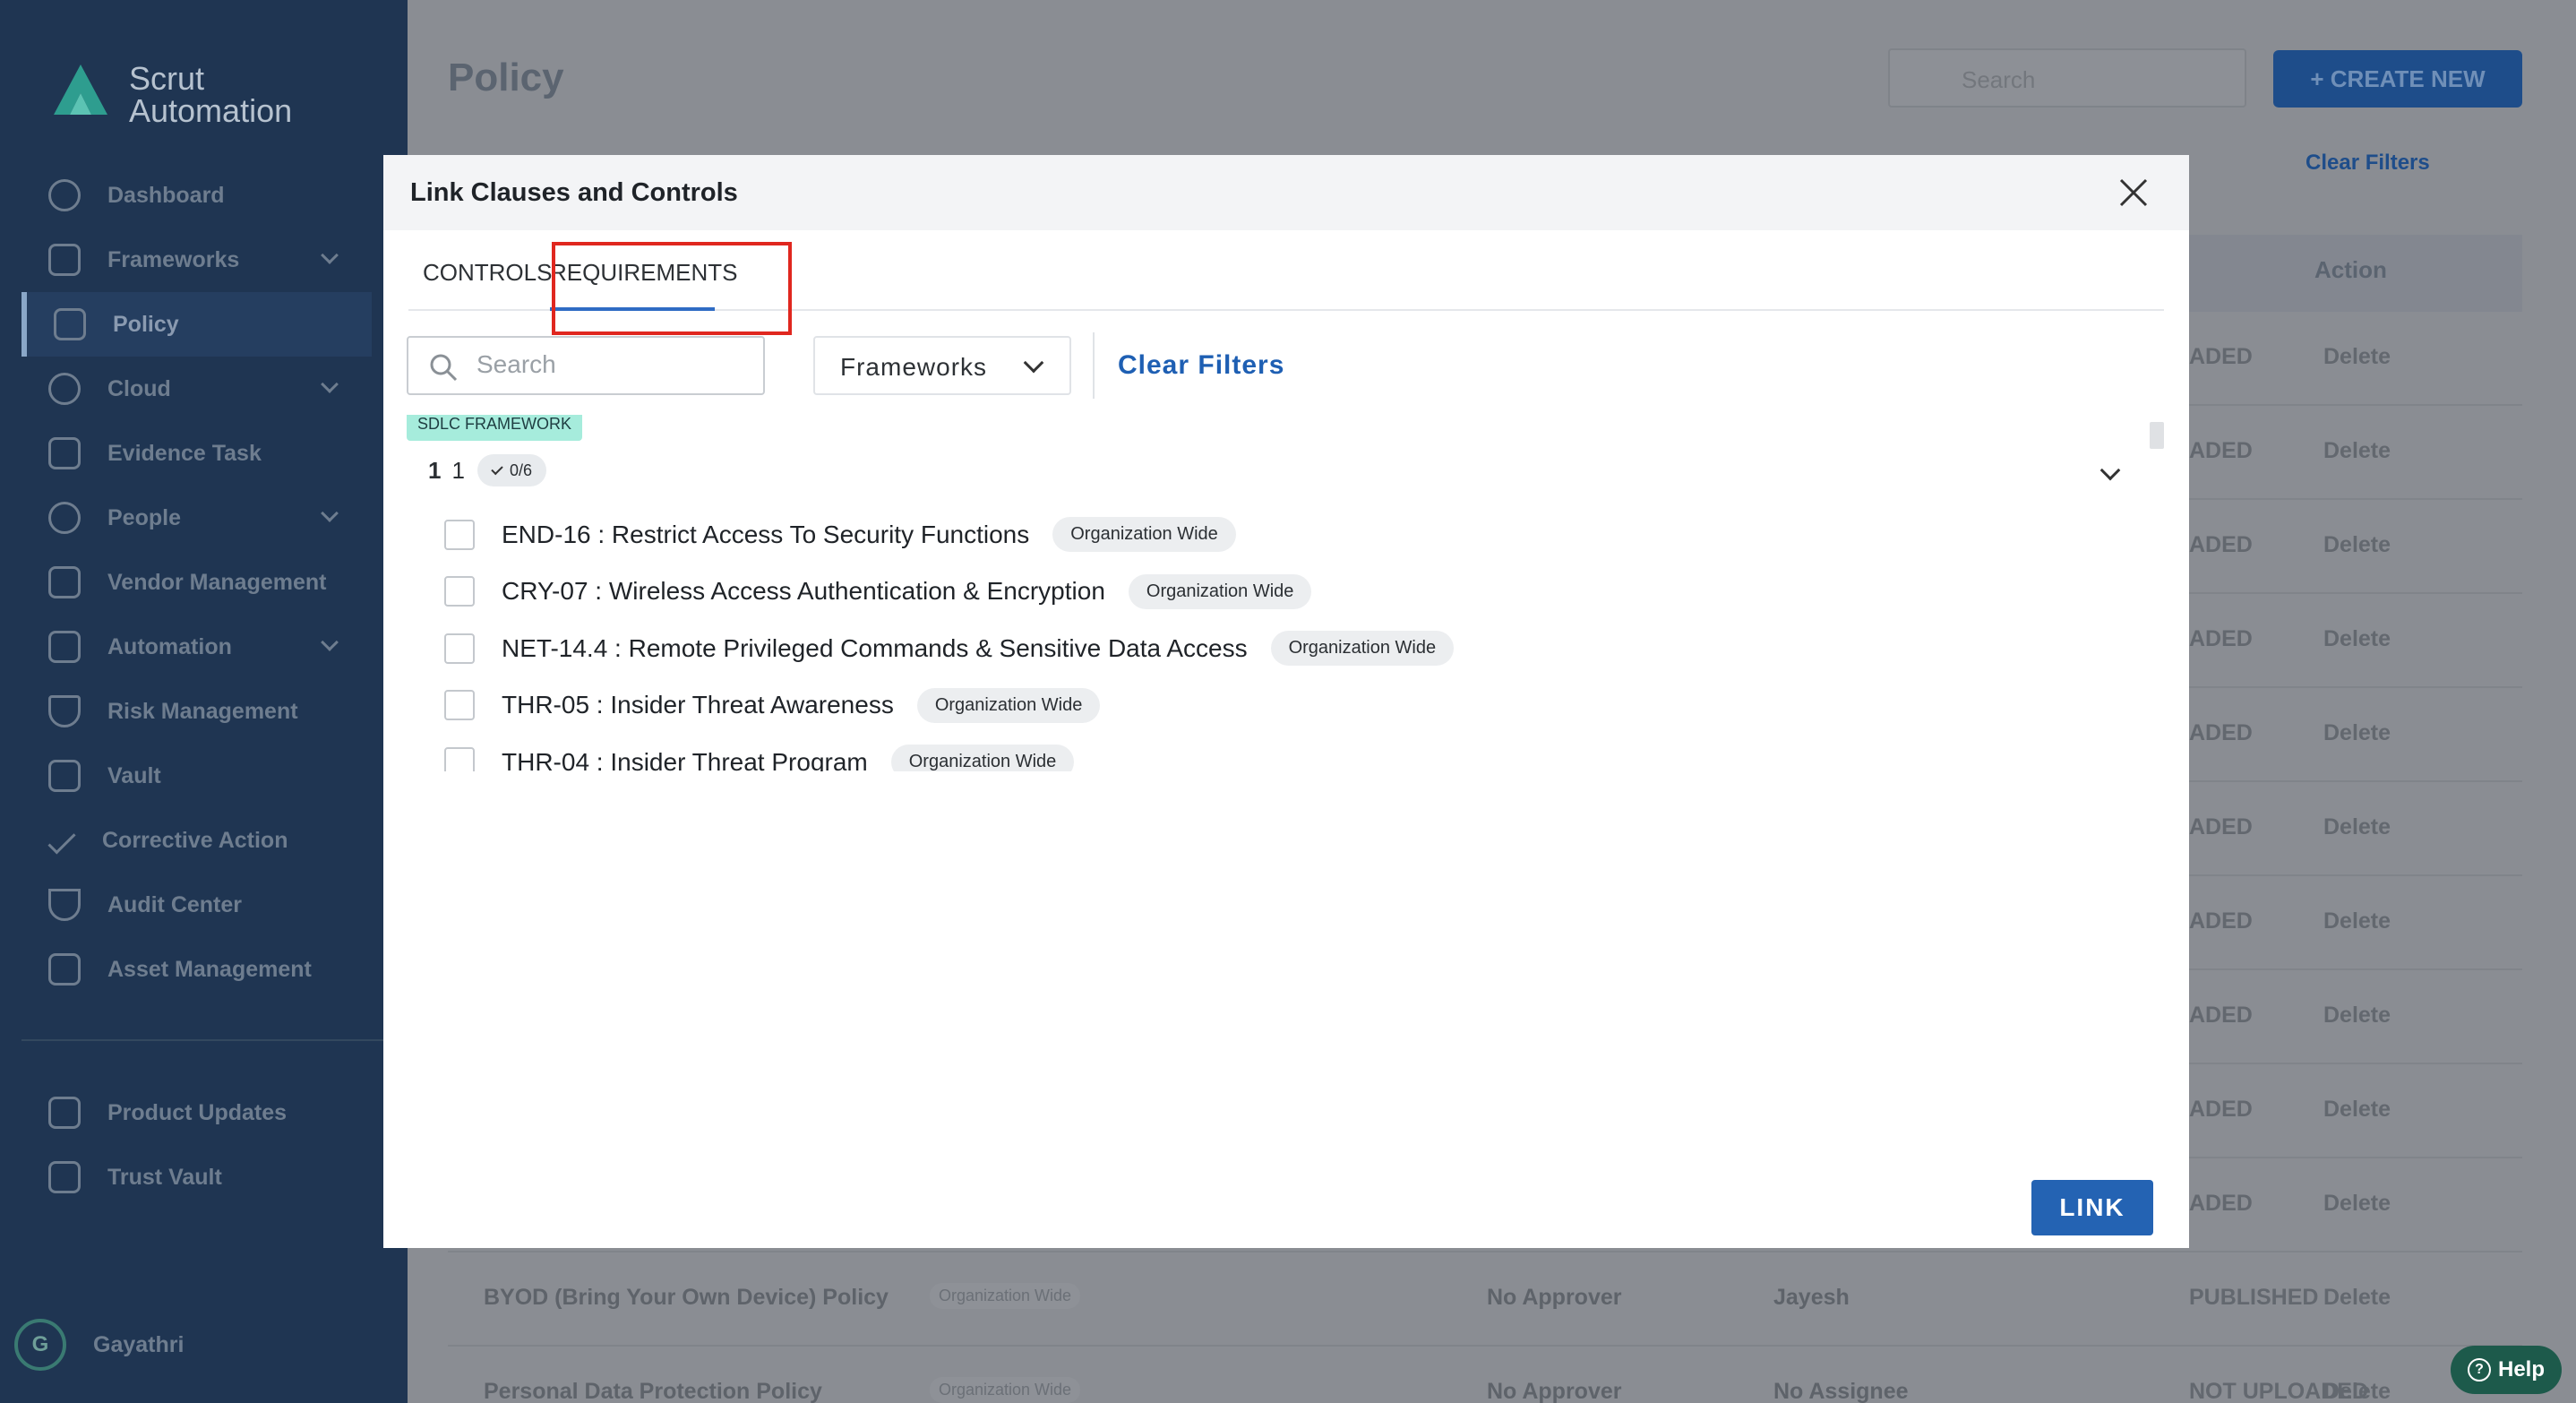  Describe the element at coordinates (2368, 163) in the screenshot. I see `page-clear-filters-link: Clear Filters` at that location.